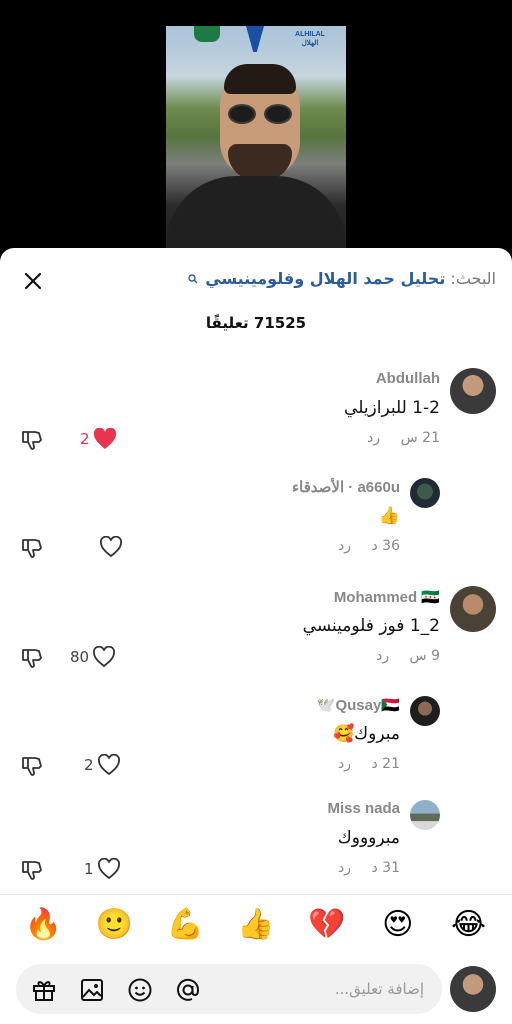 This screenshot has height=1024, width=512. What do you see at coordinates (387, 597) in the screenshot?
I see `comment-username: Mohammed 🇸🇾` at bounding box center [387, 597].